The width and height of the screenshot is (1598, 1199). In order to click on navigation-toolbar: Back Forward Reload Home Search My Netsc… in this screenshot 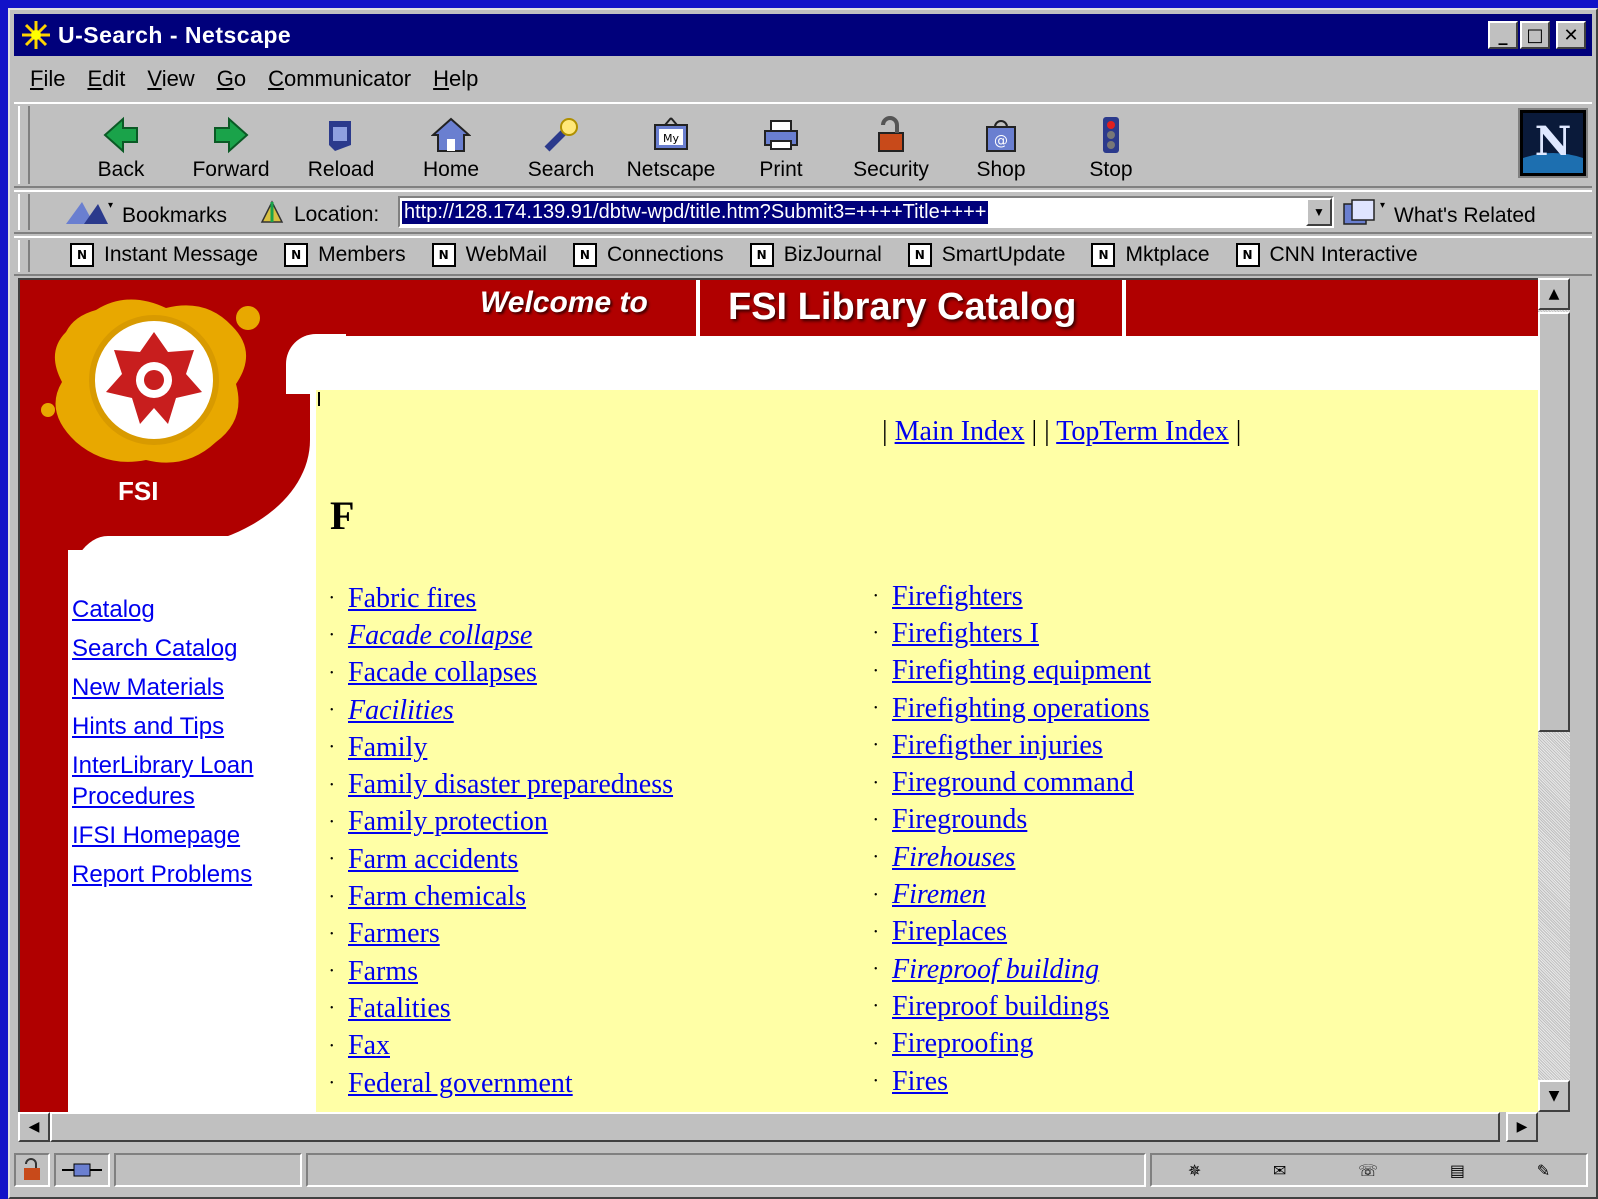, I will do `click(803, 145)`.